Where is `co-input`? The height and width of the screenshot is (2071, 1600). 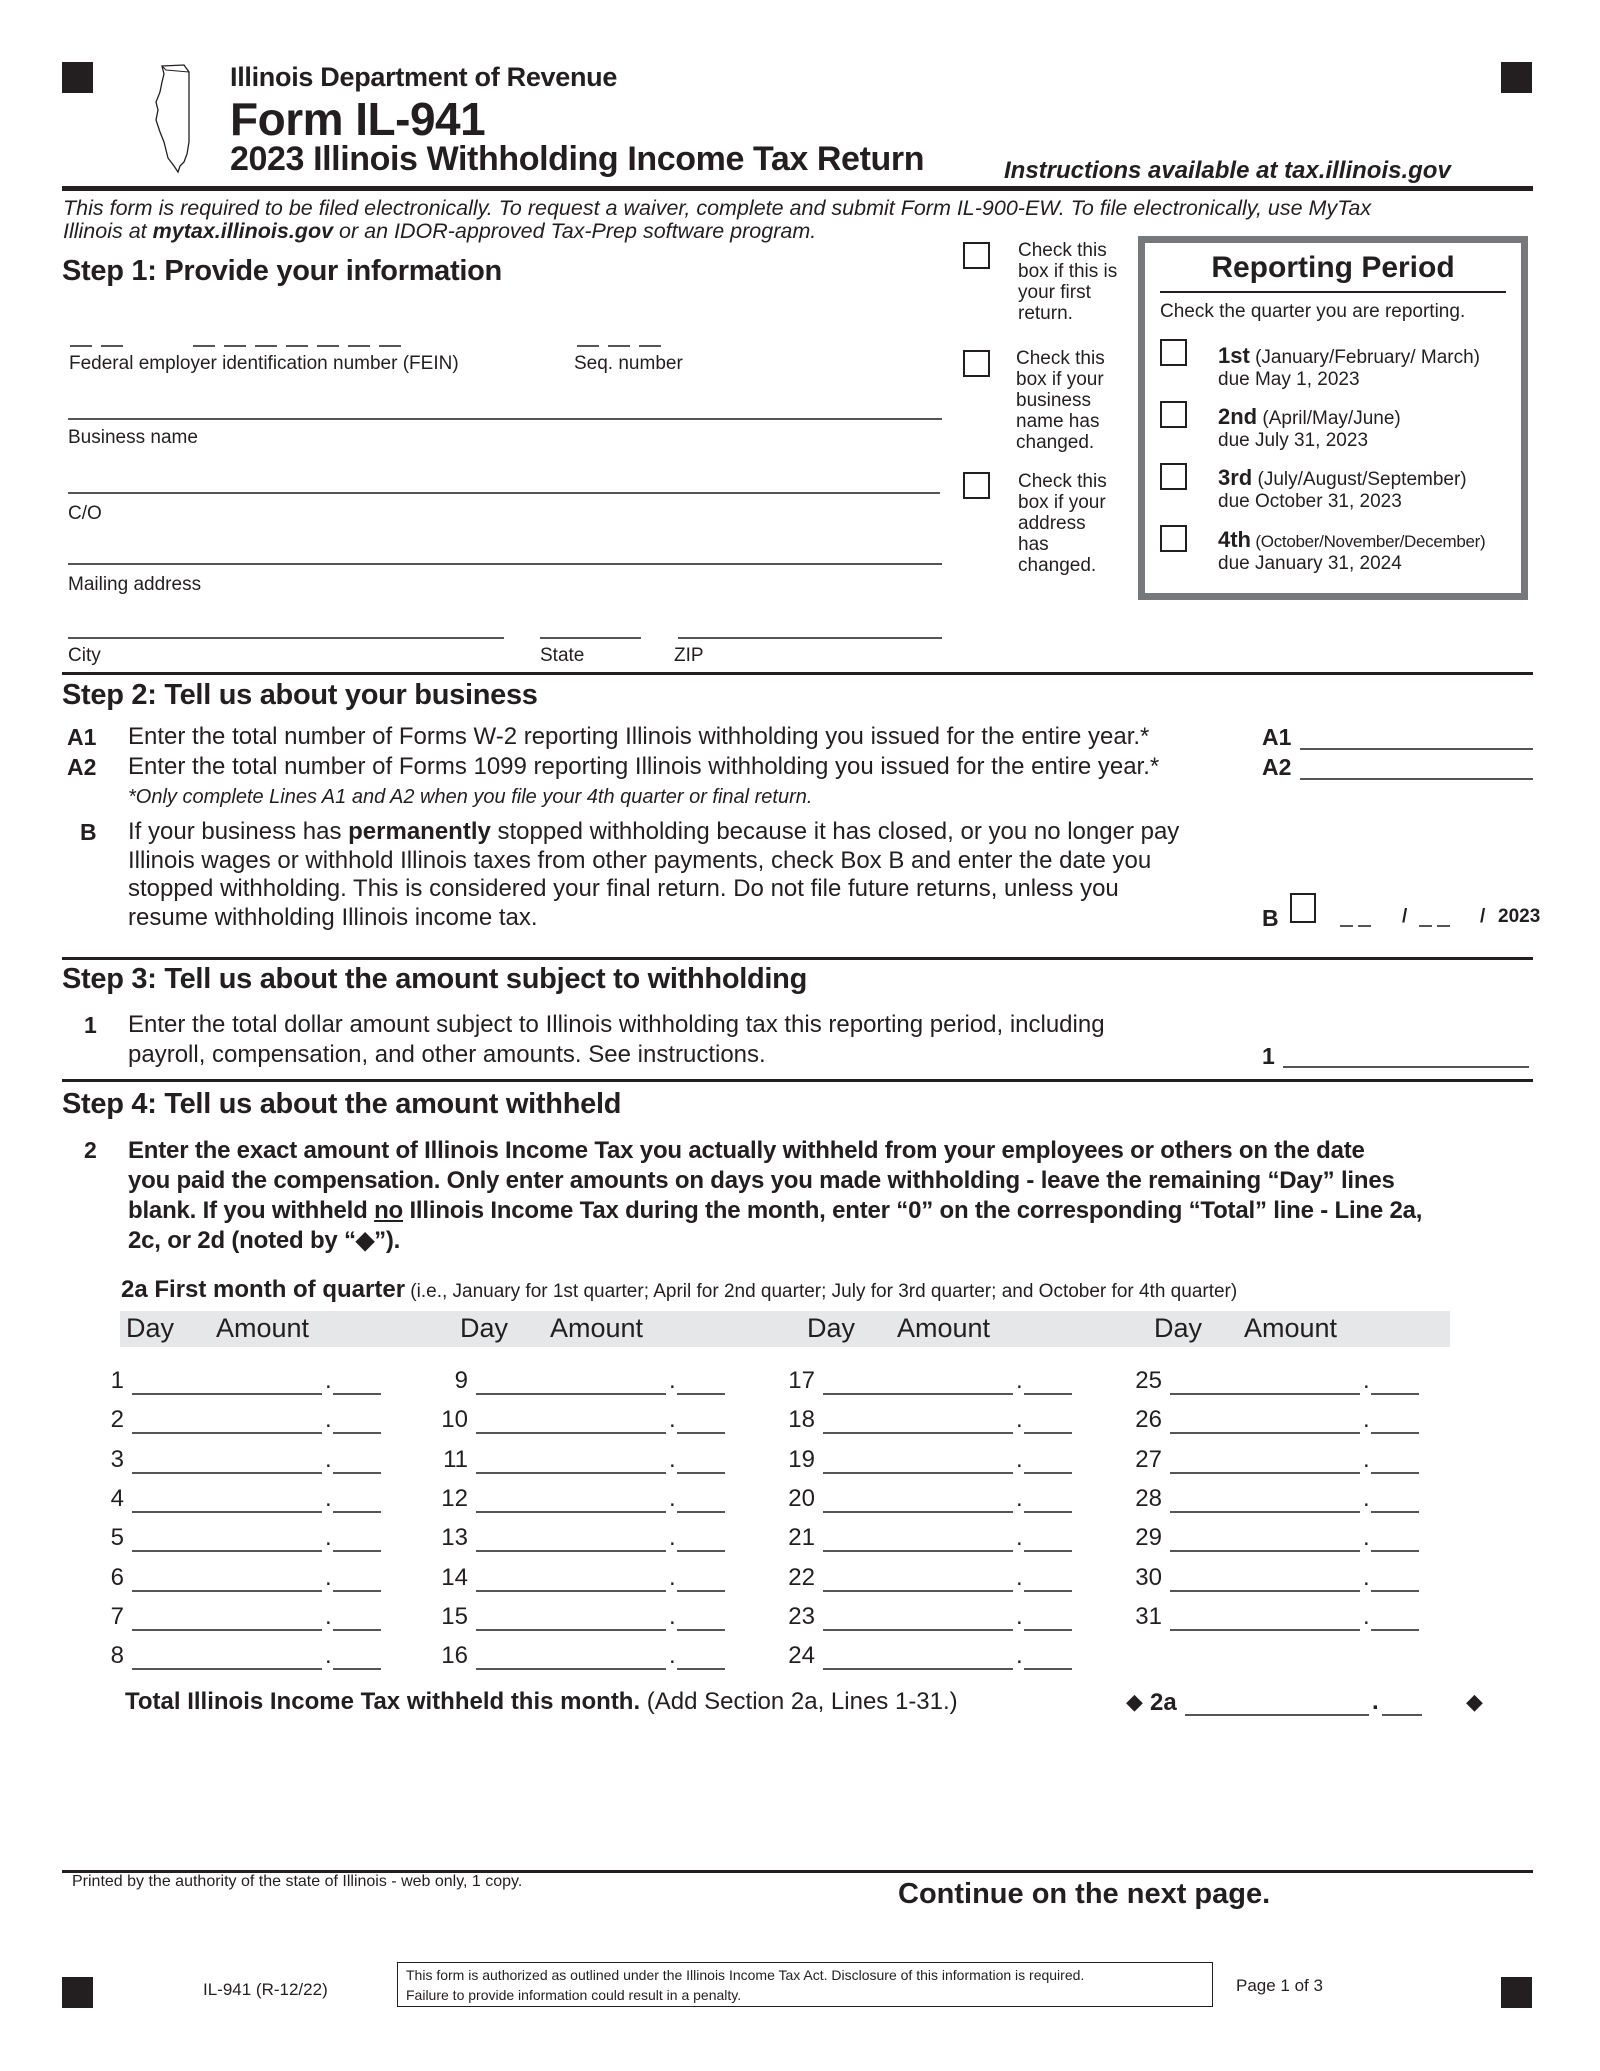
co-input is located at coordinates (504, 493).